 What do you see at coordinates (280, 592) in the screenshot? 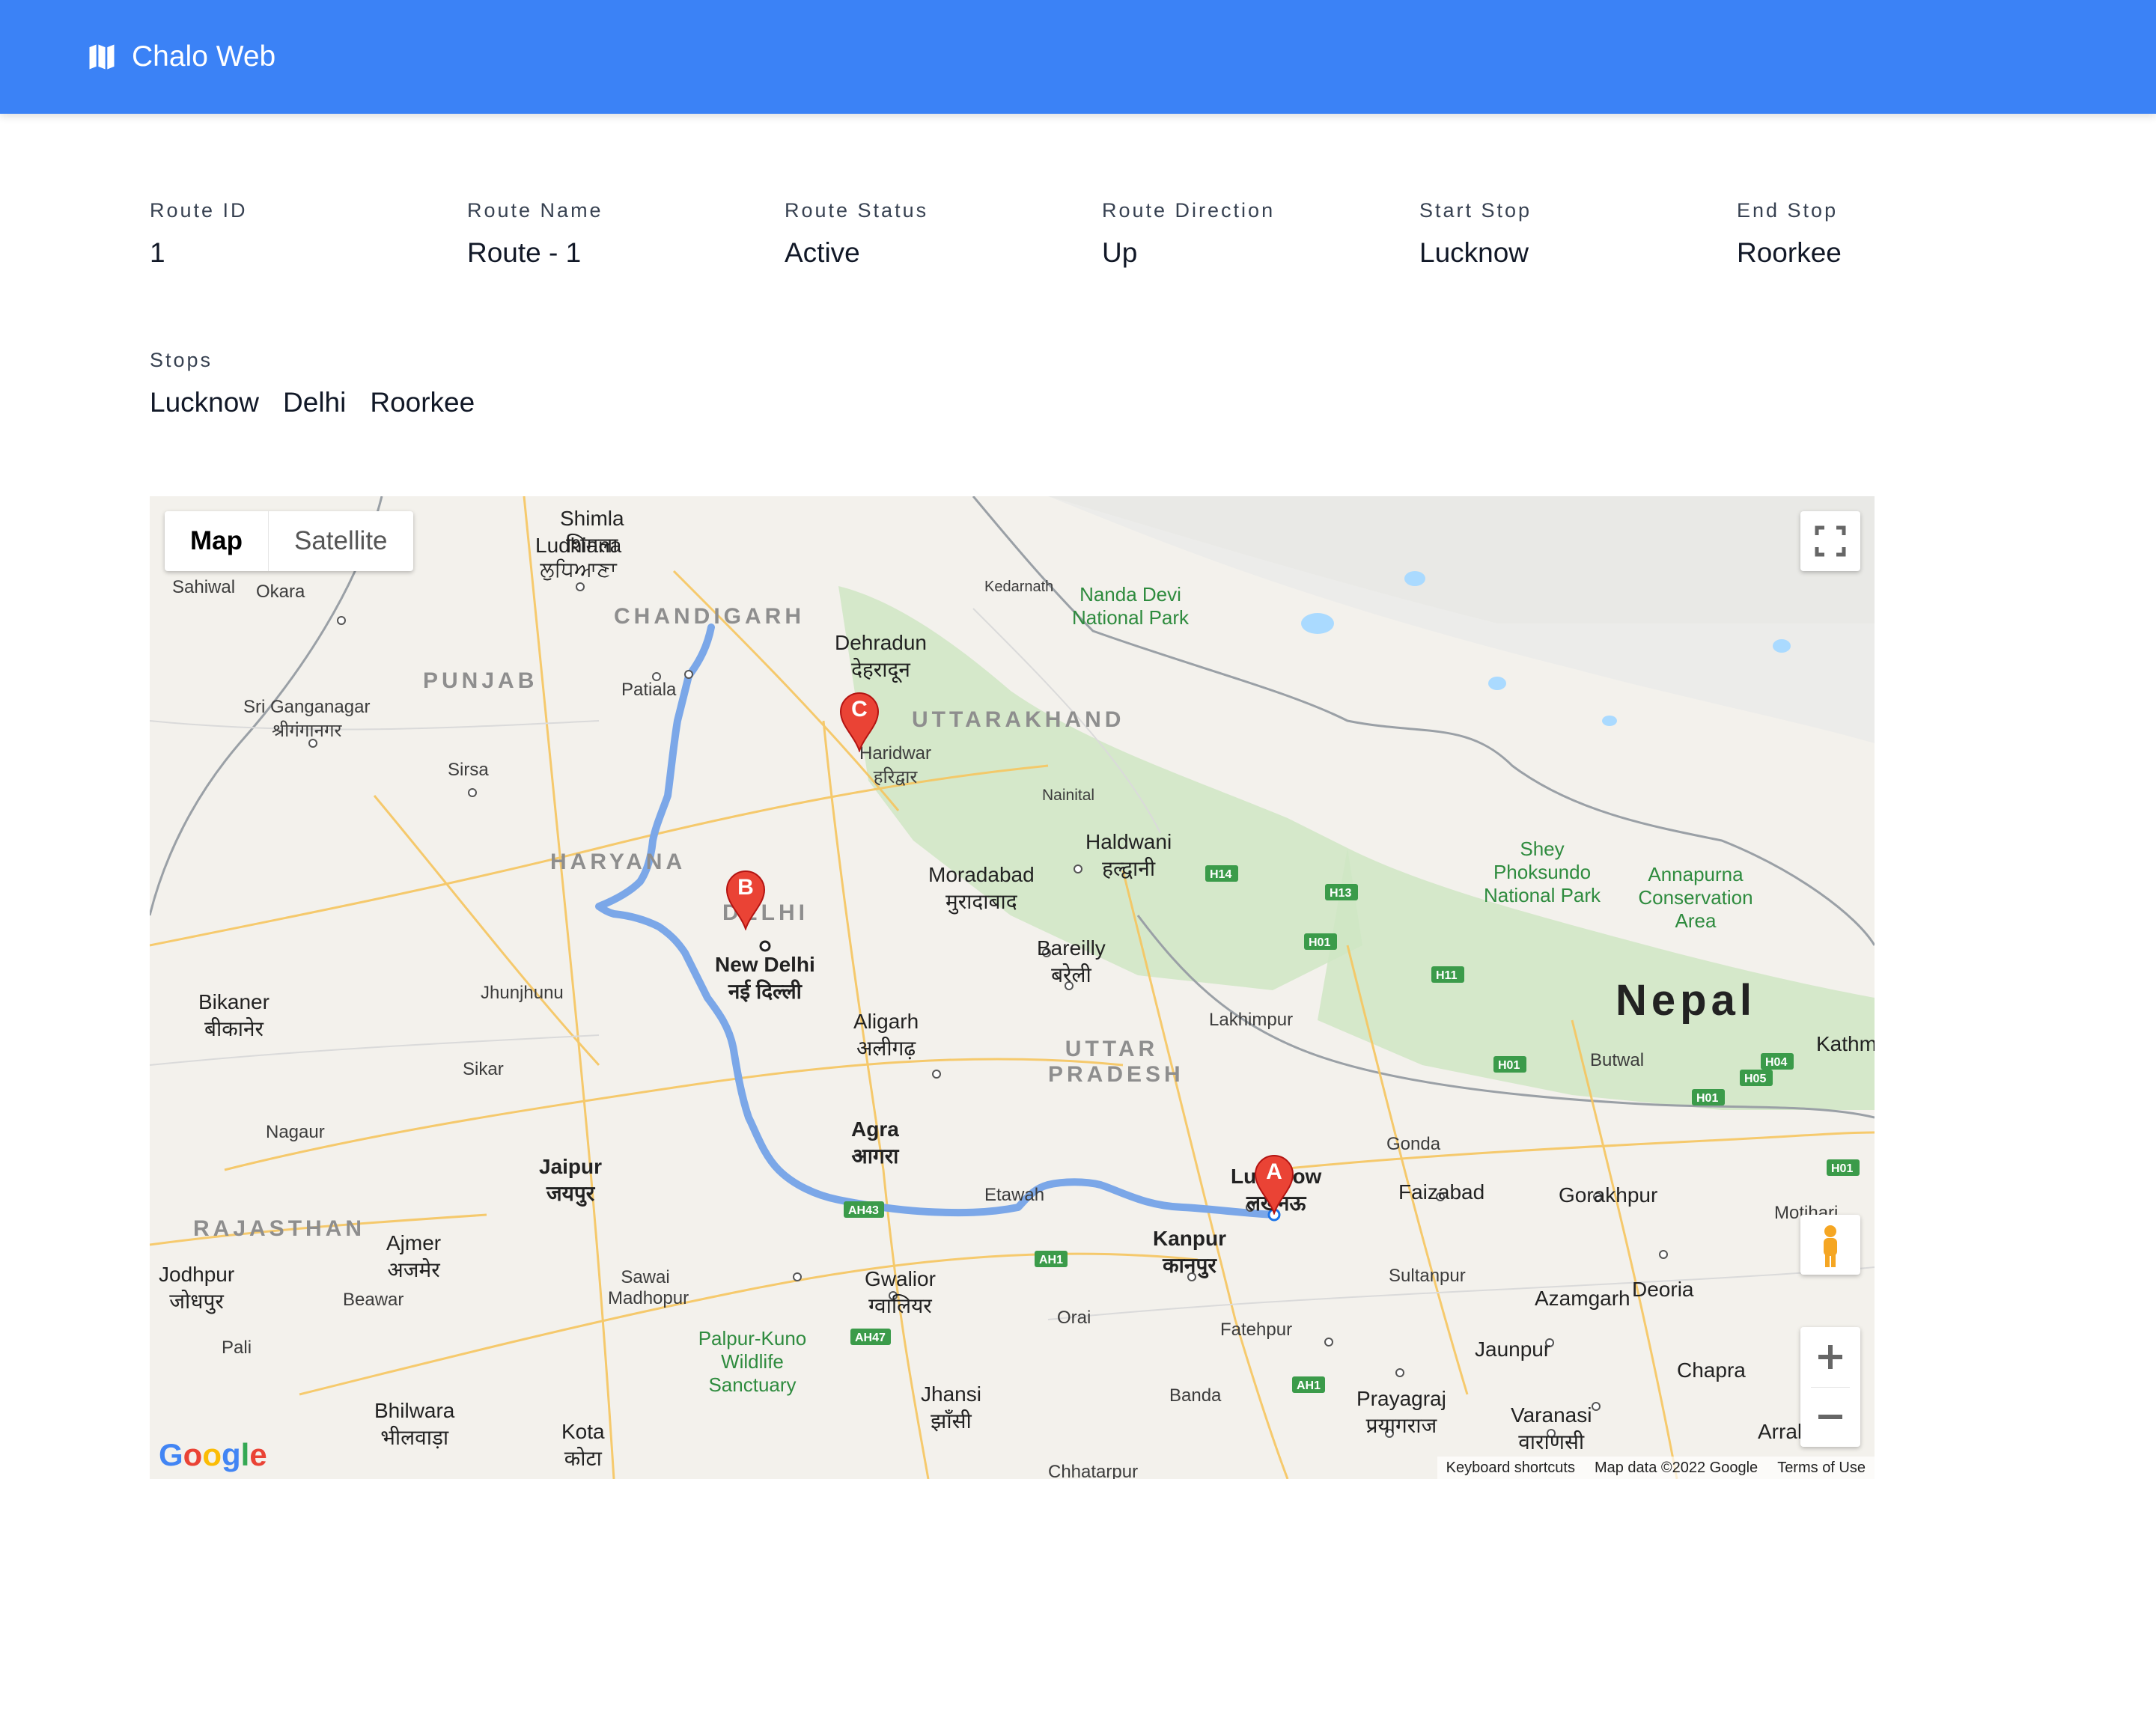
I see `map-label-okara: Okara` at bounding box center [280, 592].